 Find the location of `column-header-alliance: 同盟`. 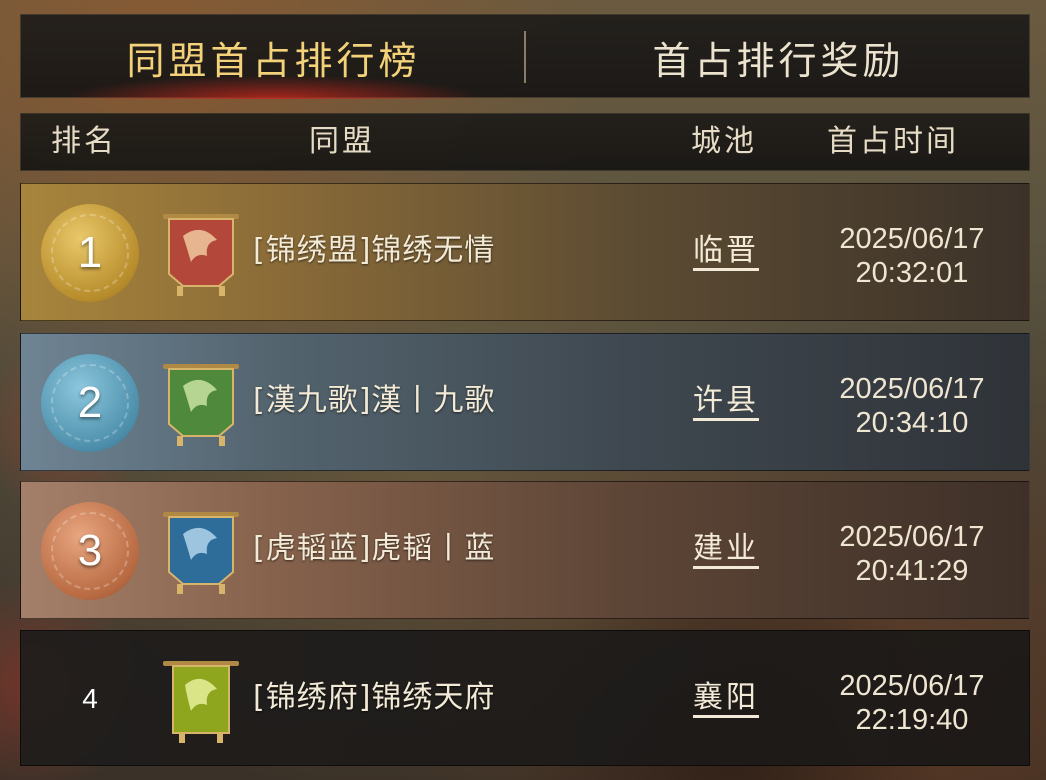

column-header-alliance: 同盟 is located at coordinates (342, 141).